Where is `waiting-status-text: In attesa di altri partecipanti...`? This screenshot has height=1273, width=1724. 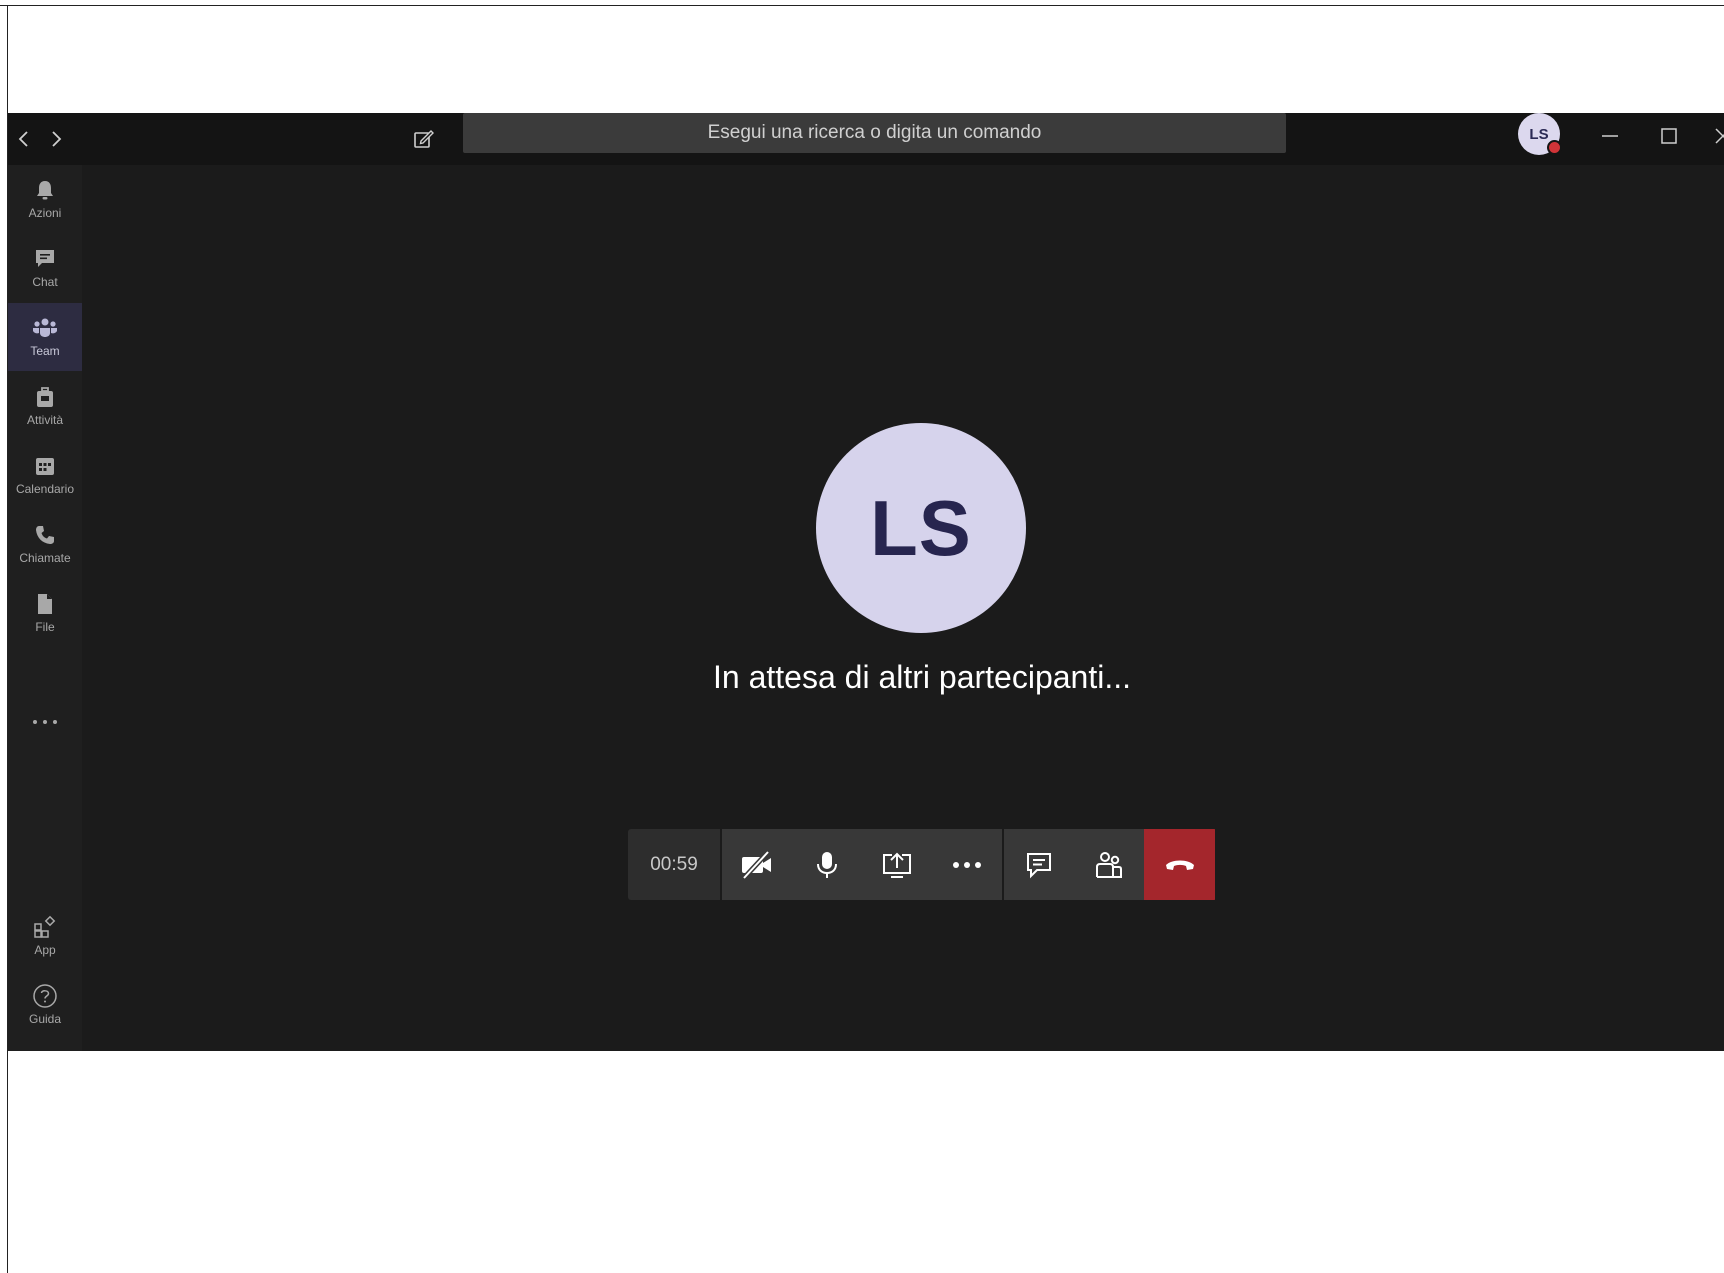 waiting-status-text: In attesa di altri partecipanti... is located at coordinates (922, 677).